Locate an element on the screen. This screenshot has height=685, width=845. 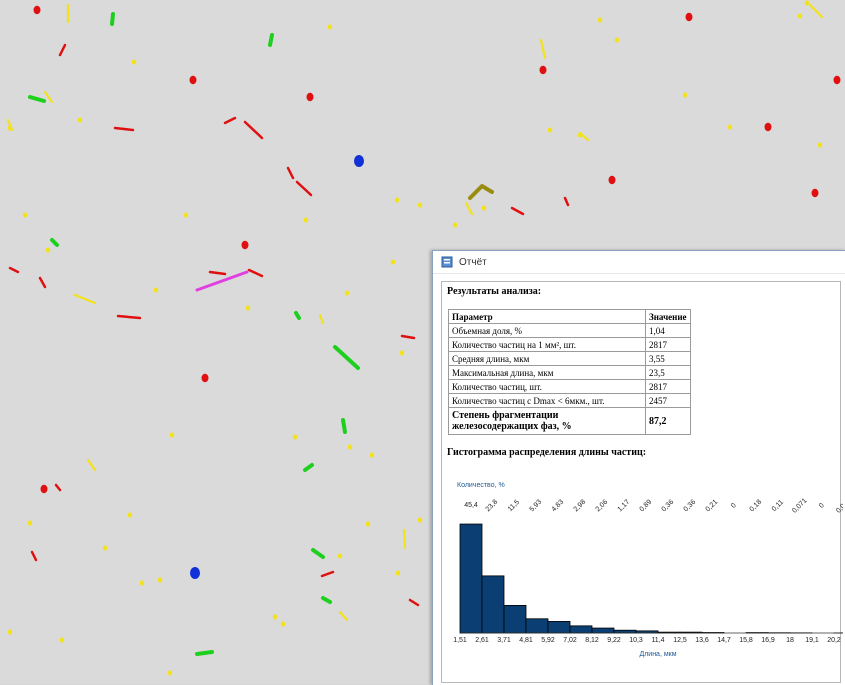
x-tick-label: 2,61 is located at coordinates (482, 640).